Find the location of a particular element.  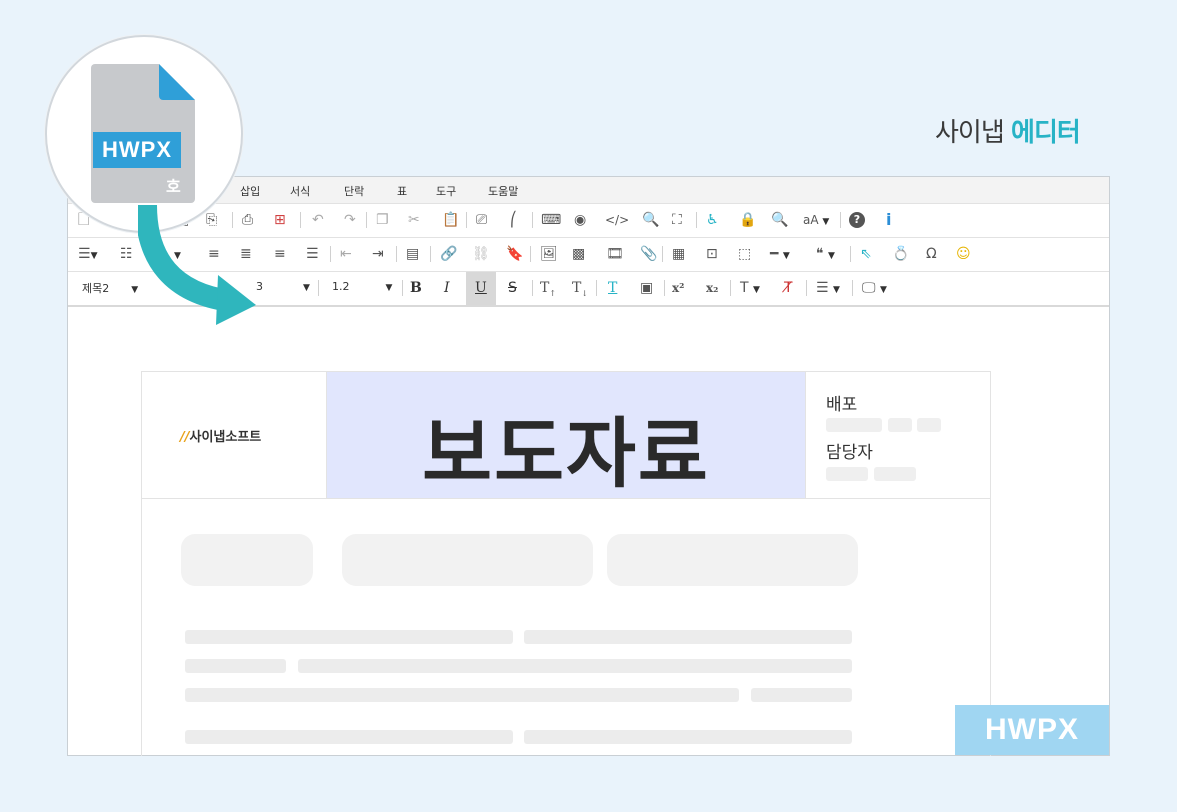

brand-name: 사이냅 is located at coordinates (970, 133).